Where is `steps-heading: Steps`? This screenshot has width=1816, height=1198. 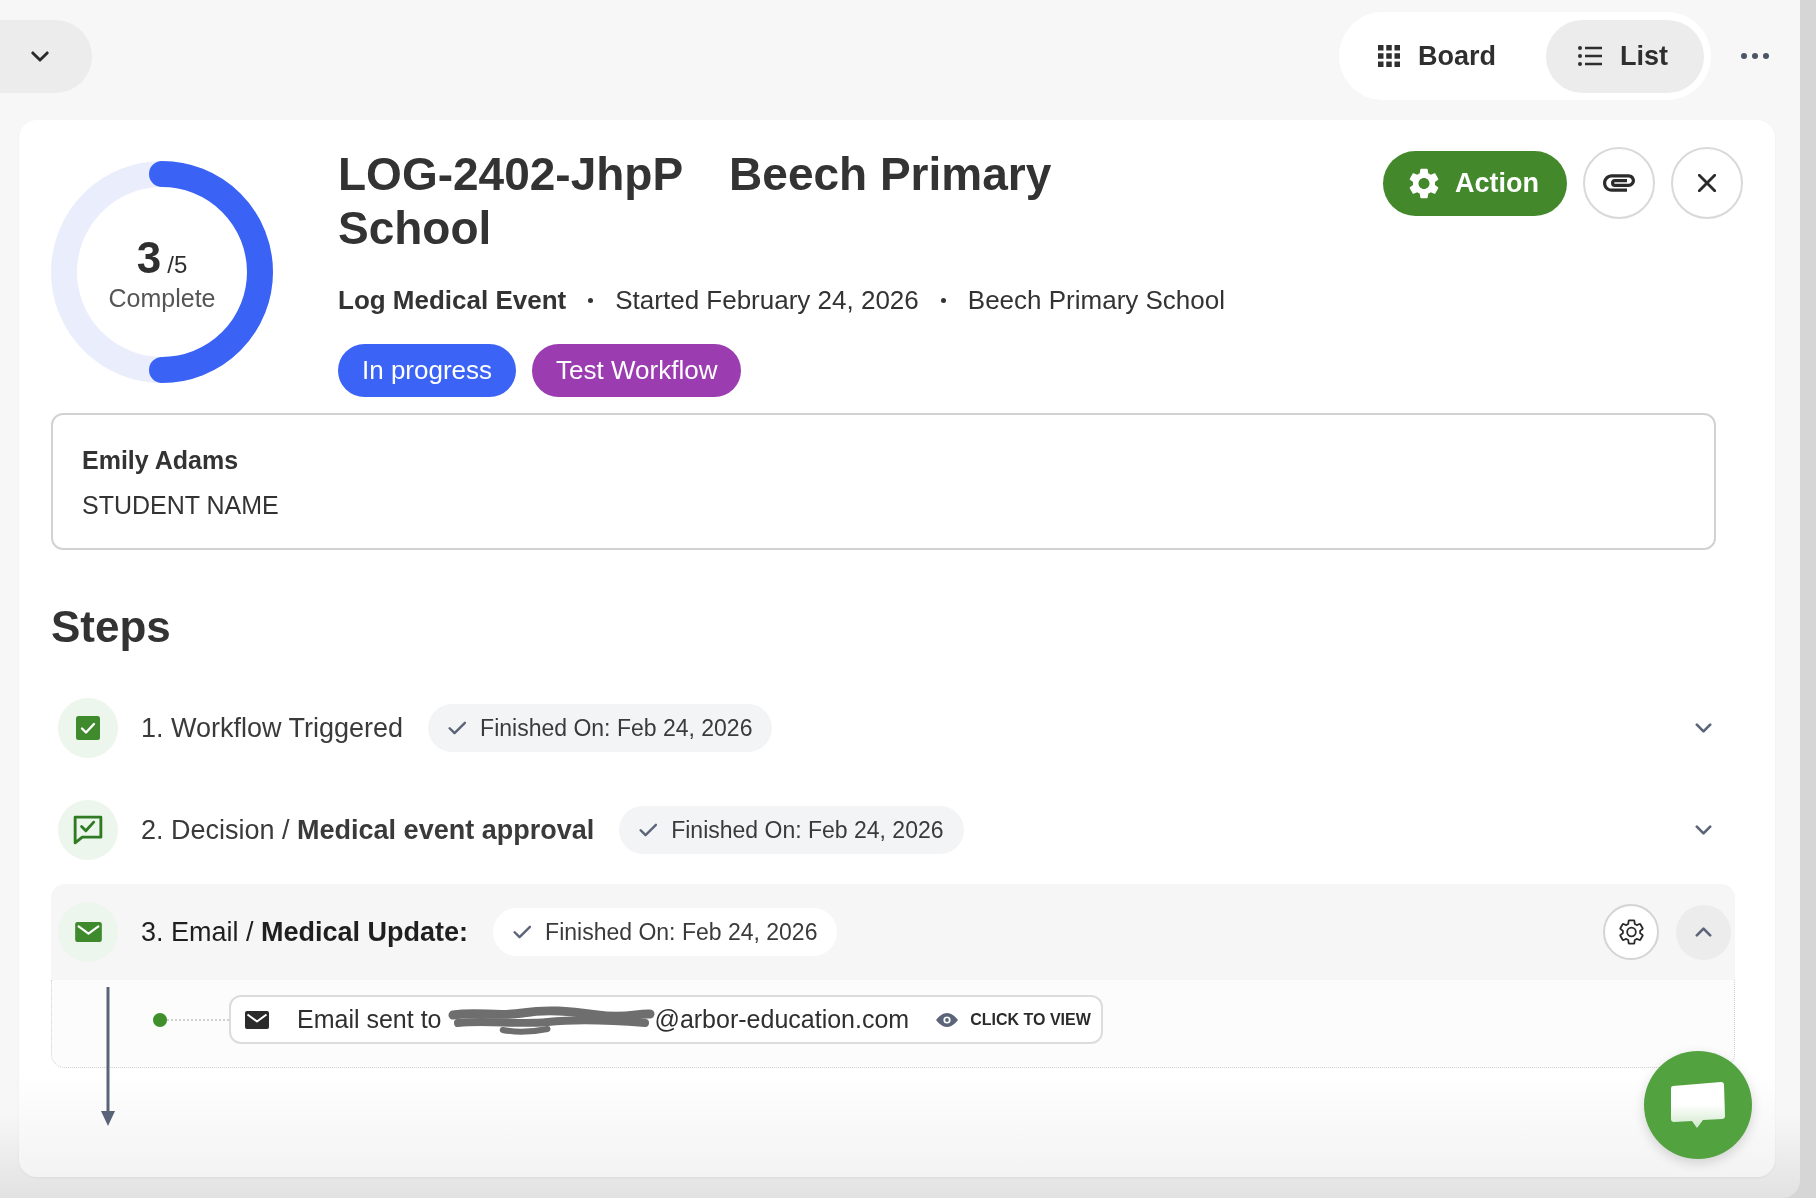 steps-heading: Steps is located at coordinates (111, 627).